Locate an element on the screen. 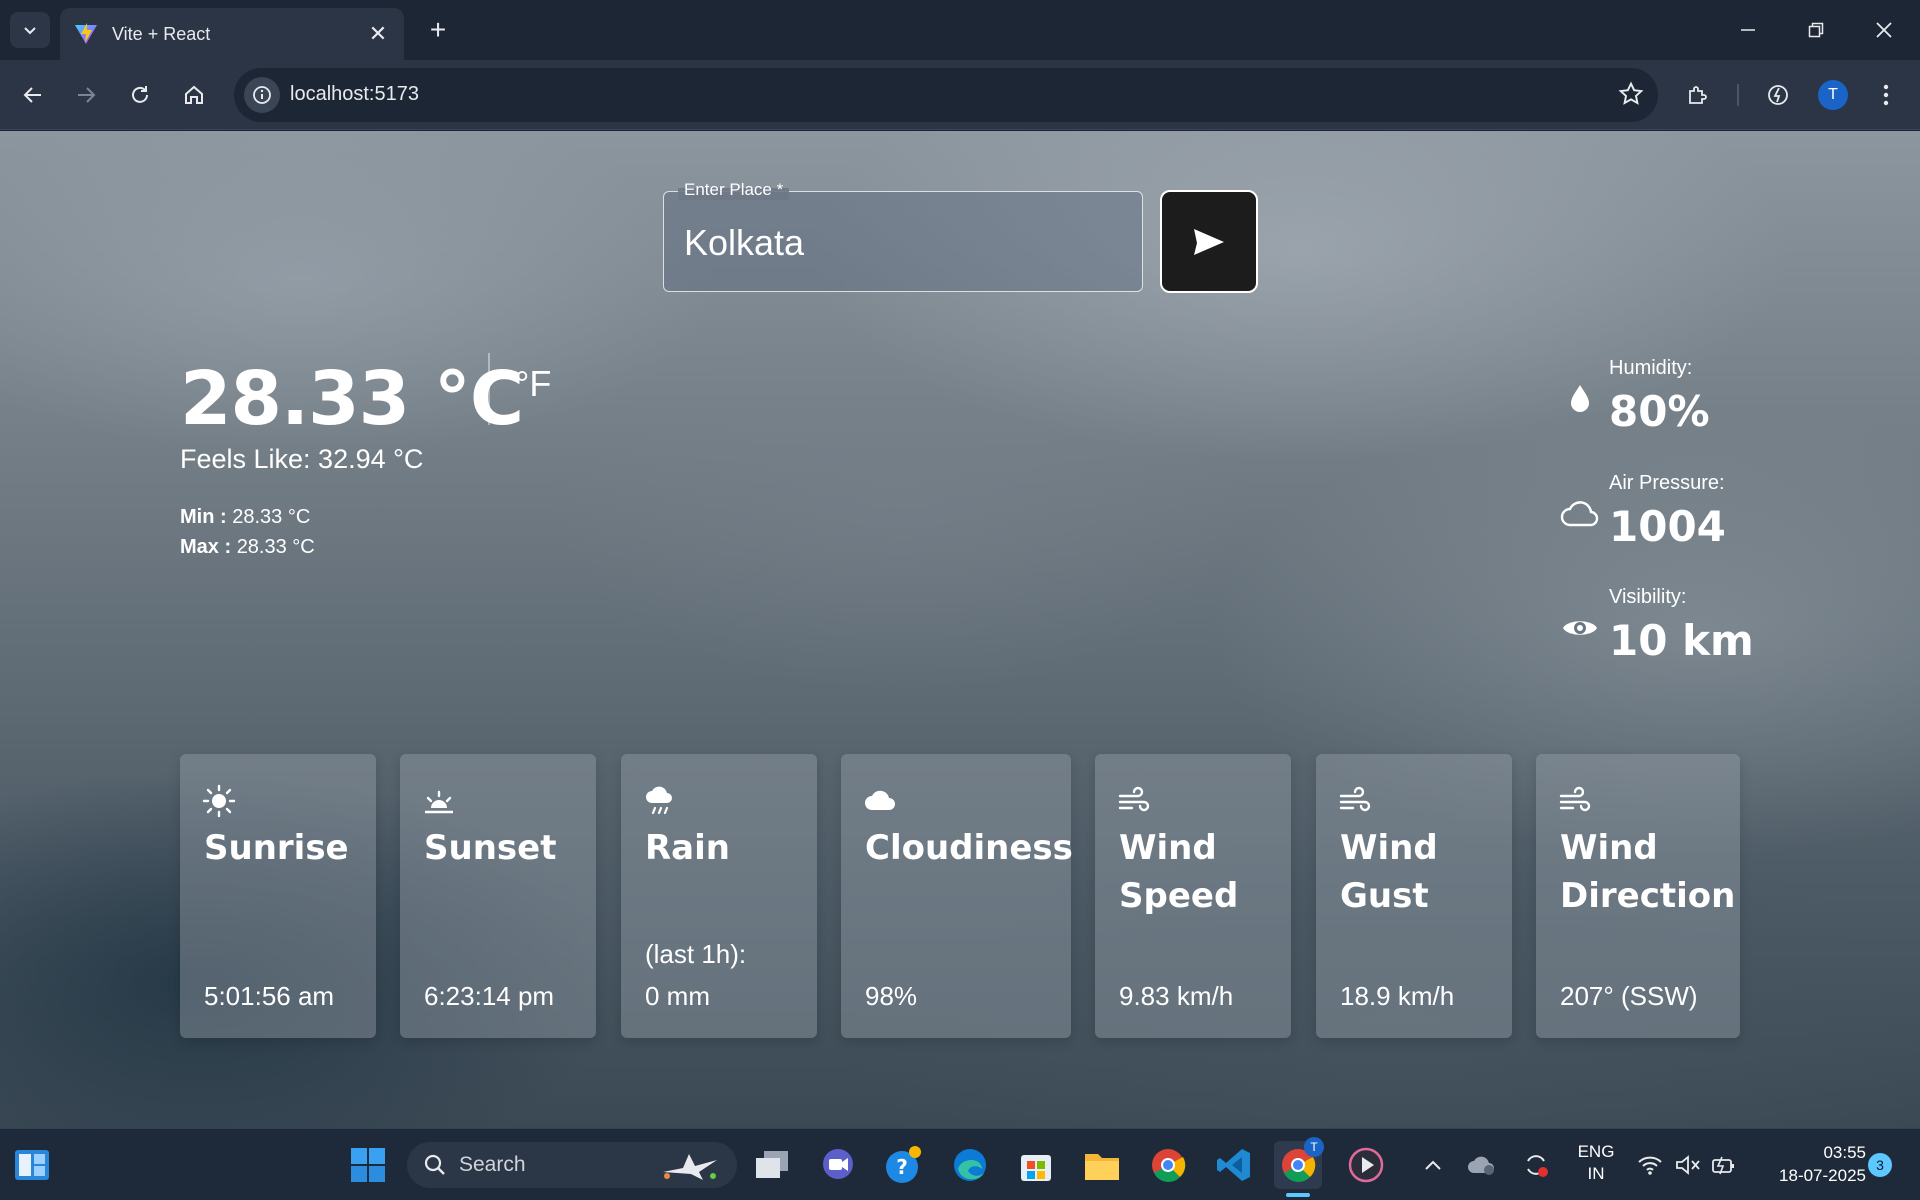 The width and height of the screenshot is (1920, 1200). search-icon is located at coordinates (434, 1164).